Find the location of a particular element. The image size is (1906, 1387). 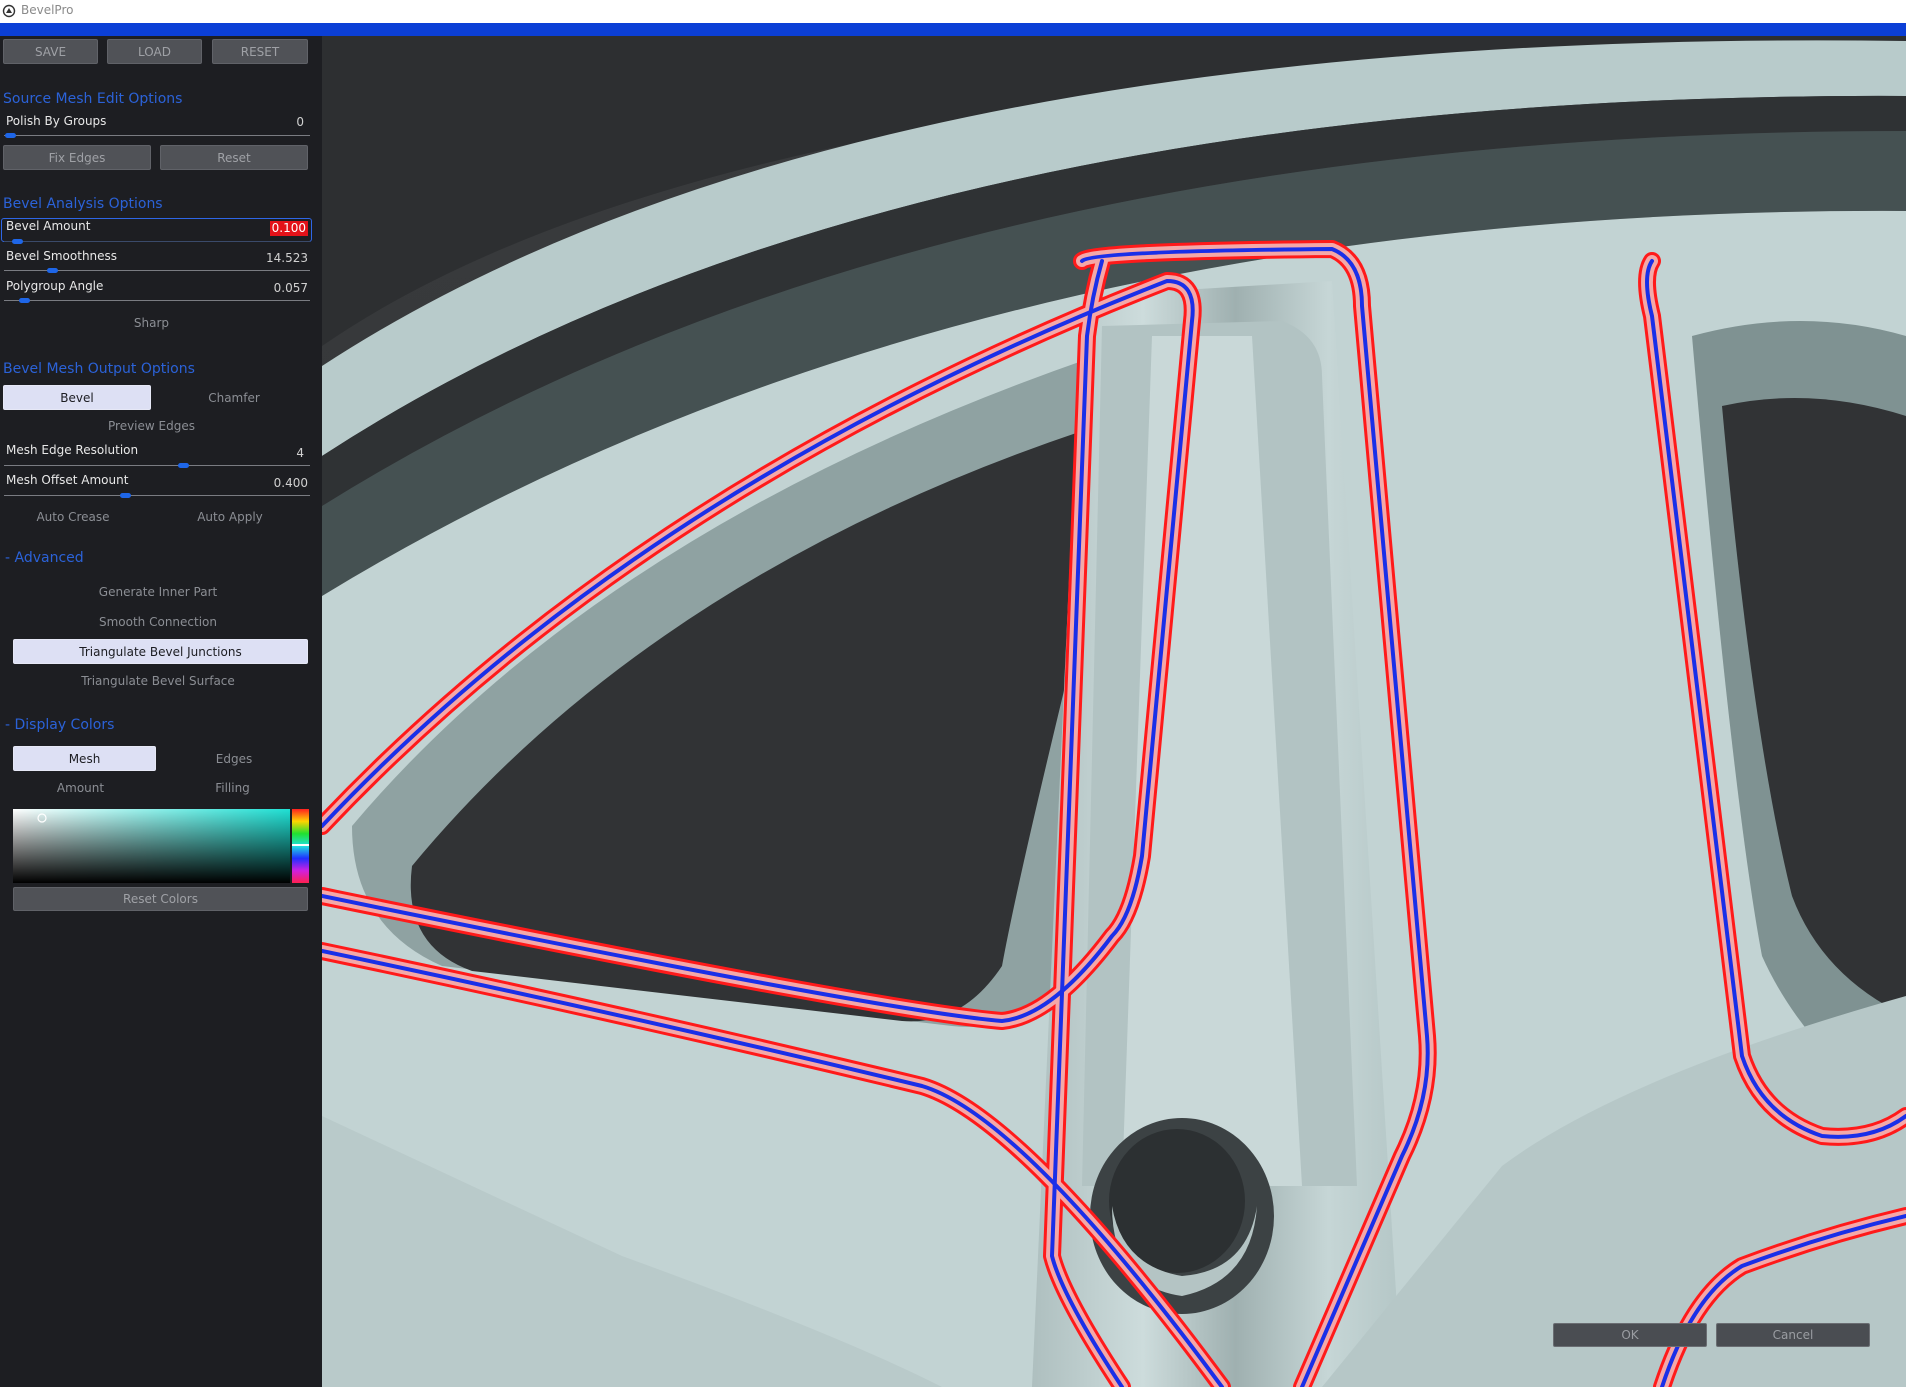

auto-crease-toggle: Auto Crease is located at coordinates (73, 517).